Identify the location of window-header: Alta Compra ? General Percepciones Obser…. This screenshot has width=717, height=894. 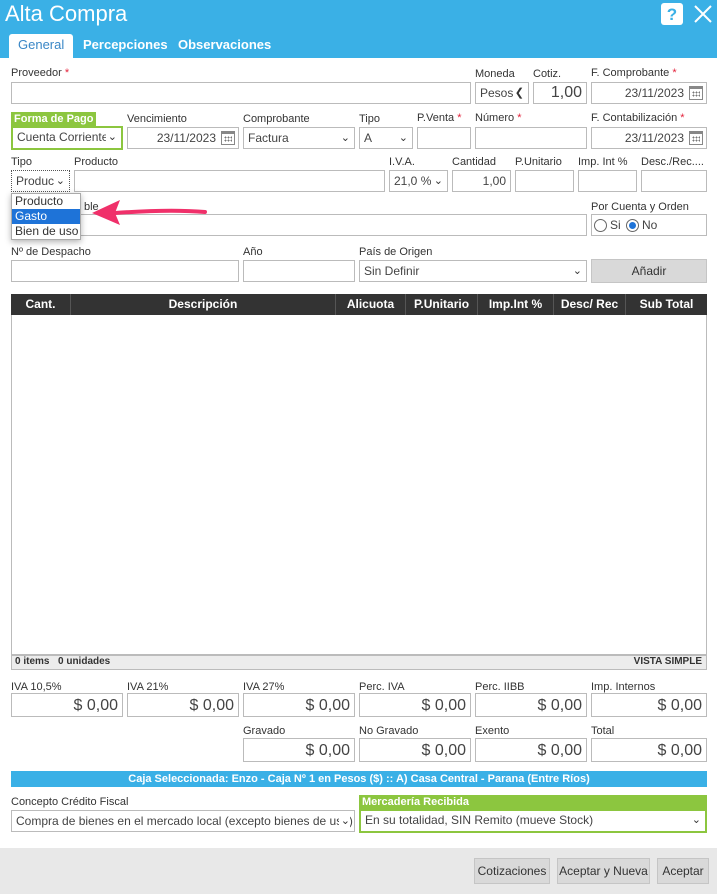
(358, 29).